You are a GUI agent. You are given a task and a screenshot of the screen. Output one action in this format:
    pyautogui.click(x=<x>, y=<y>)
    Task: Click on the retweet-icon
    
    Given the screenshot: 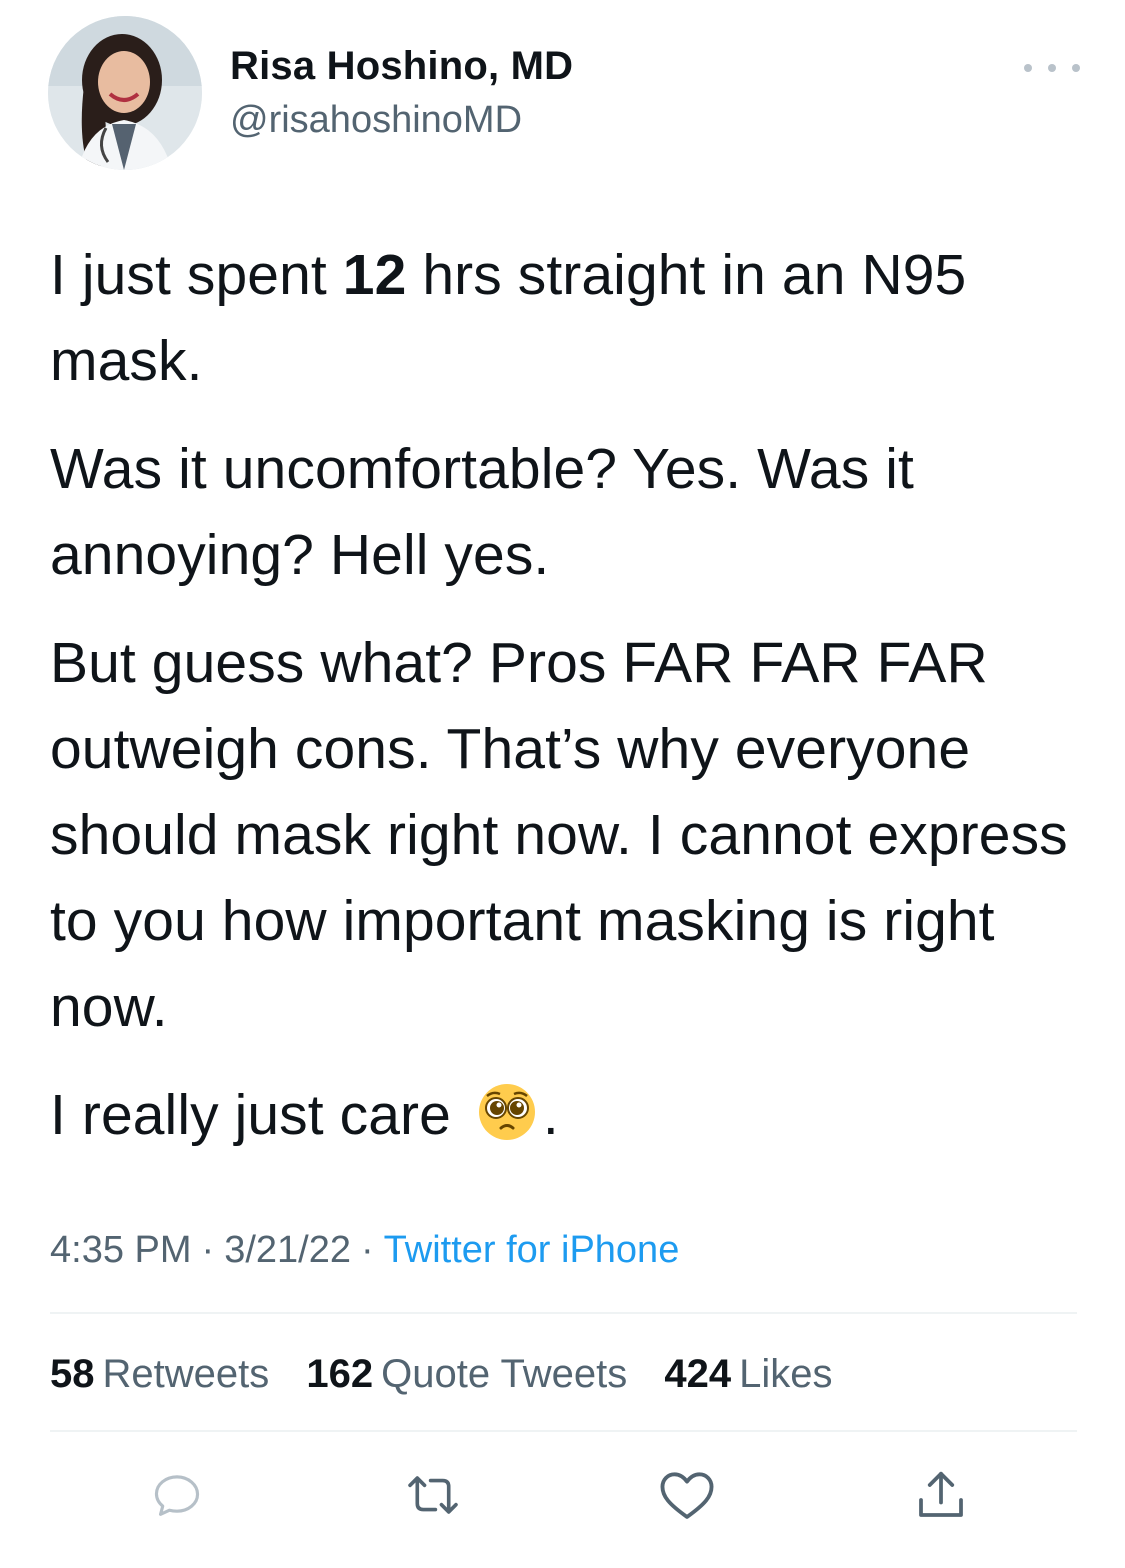 What is the action you would take?
    pyautogui.click(x=433, y=1495)
    